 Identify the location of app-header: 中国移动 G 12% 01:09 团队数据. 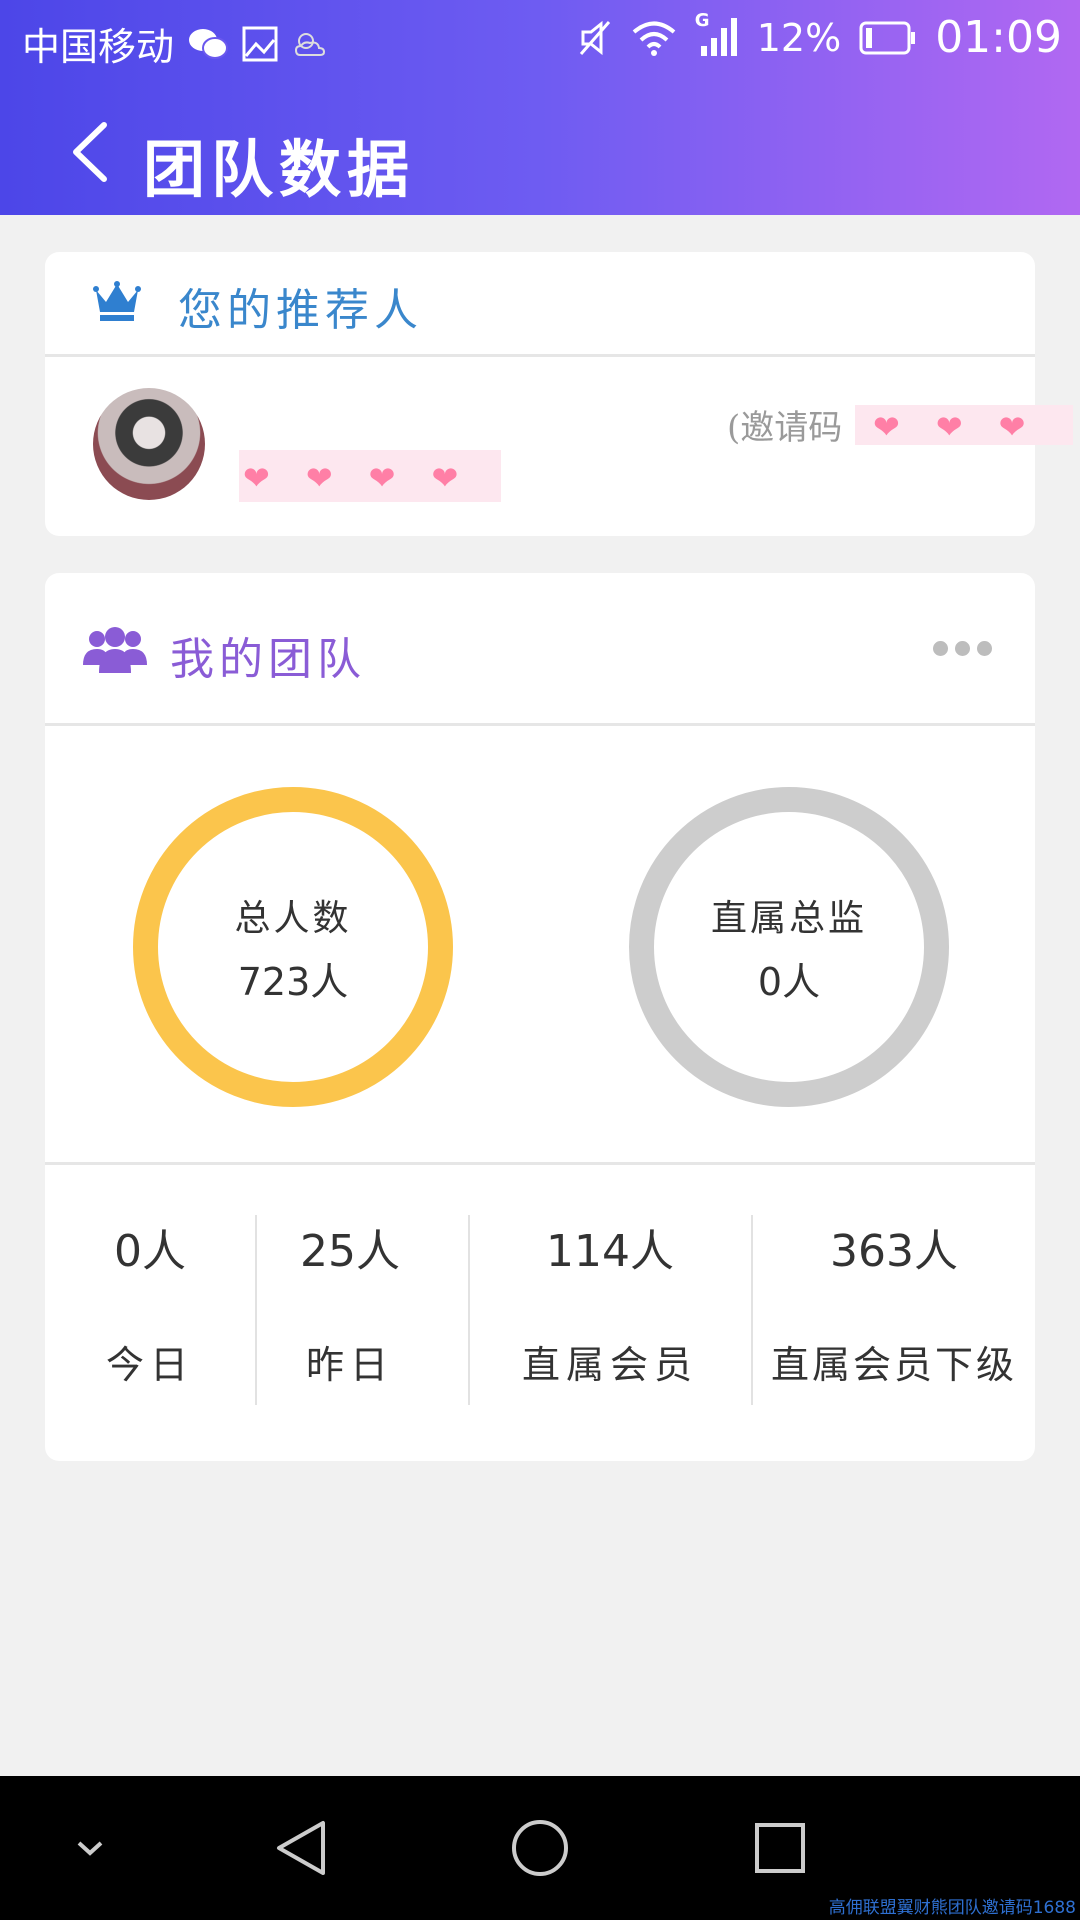
(540, 107).